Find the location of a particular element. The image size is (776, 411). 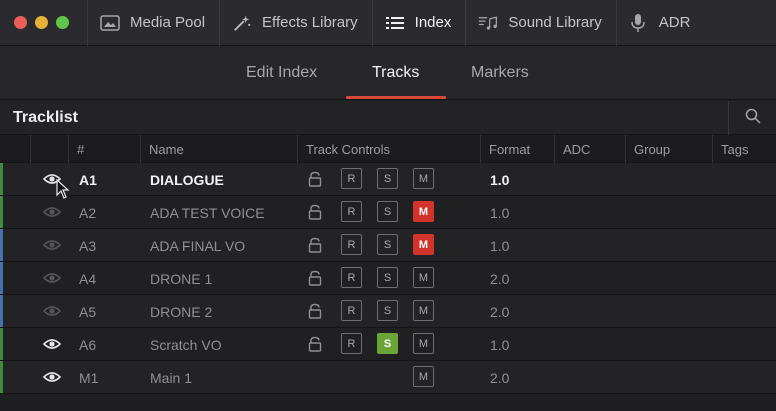

mouse-cursor-icon is located at coordinates (63, 188).